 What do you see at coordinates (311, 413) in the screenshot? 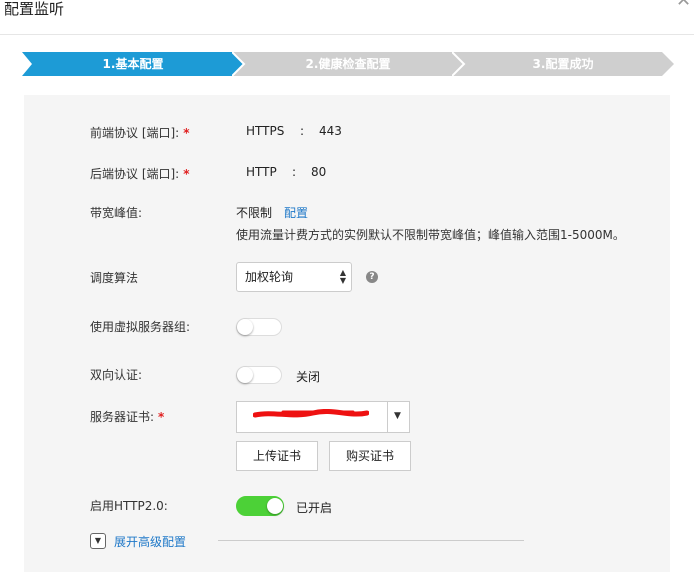
I see `redaction-scribble` at bounding box center [311, 413].